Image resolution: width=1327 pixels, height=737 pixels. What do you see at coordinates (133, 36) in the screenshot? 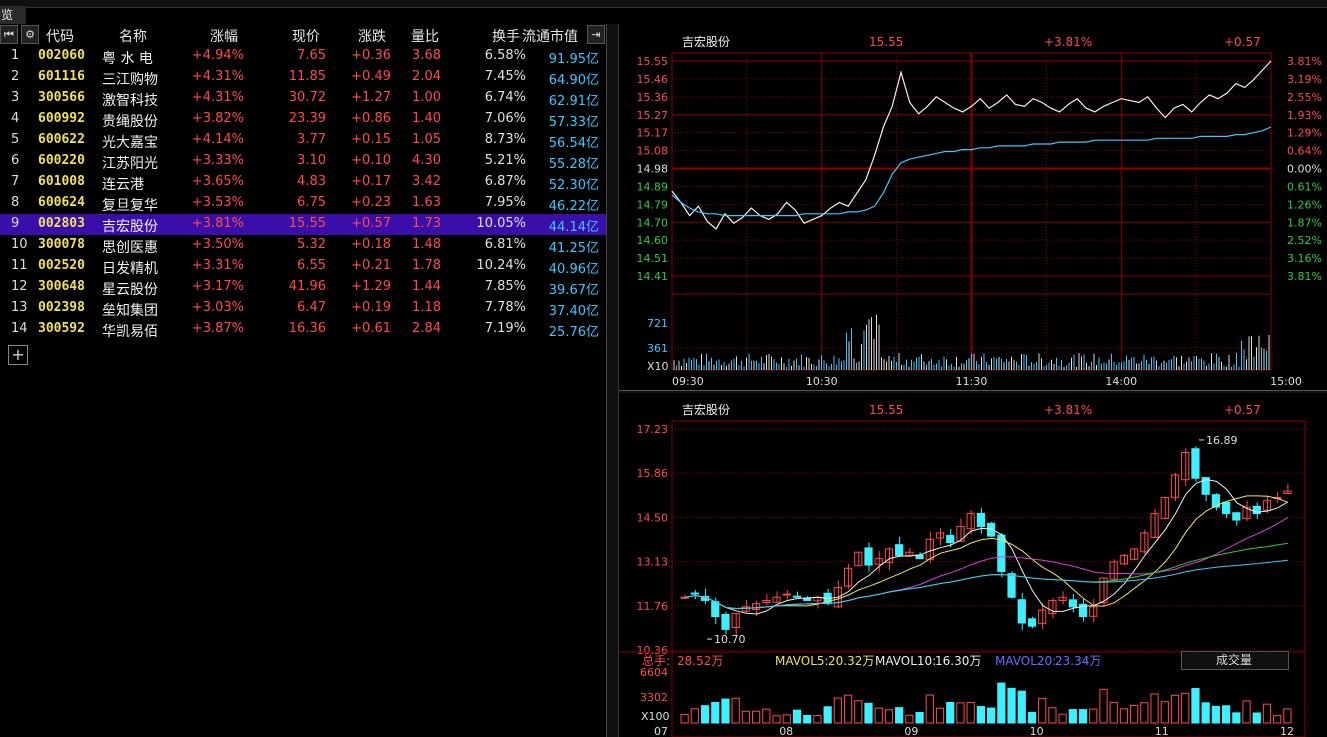
I see `header-name: 名称` at bounding box center [133, 36].